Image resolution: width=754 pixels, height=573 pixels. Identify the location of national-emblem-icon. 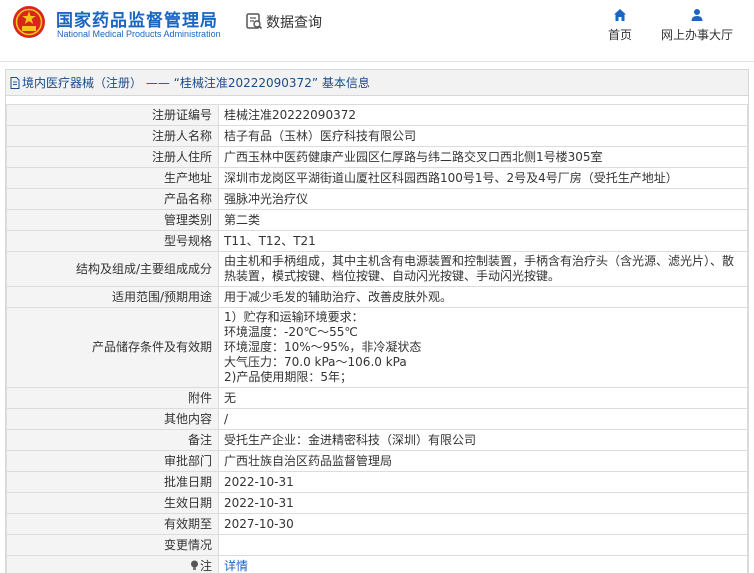
(29, 22).